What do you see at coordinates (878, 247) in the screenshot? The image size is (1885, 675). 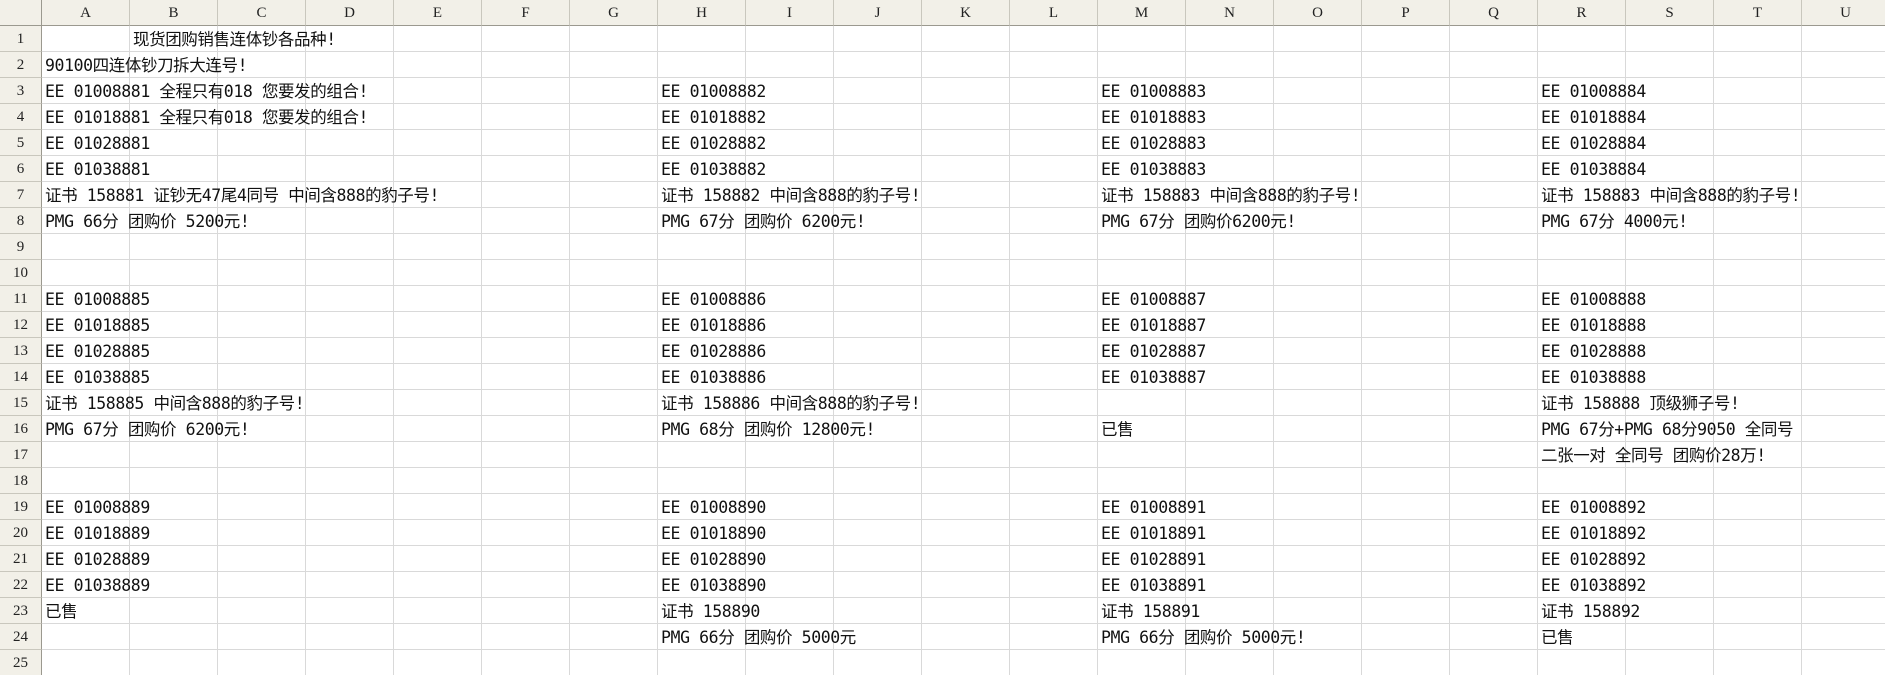 I see `cell-j9` at bounding box center [878, 247].